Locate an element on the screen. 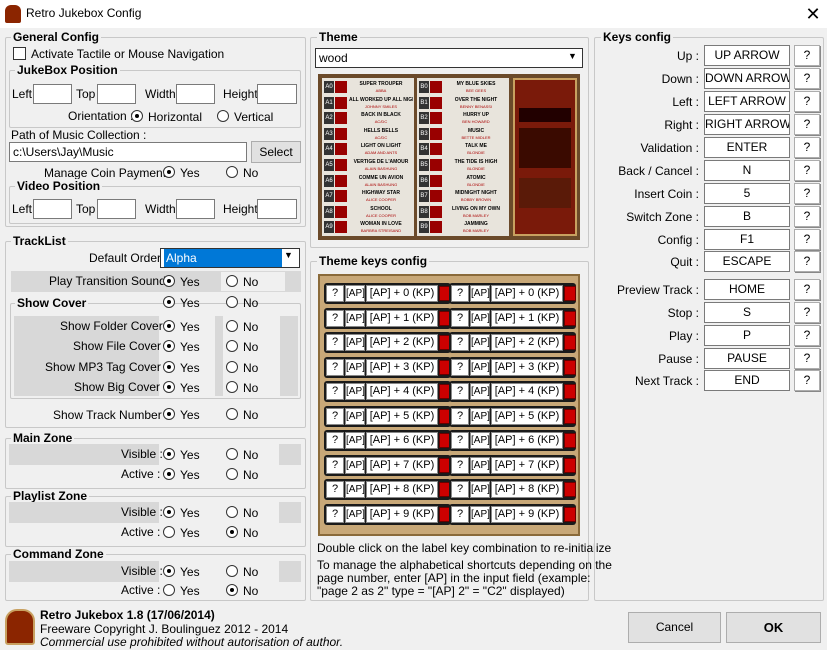 This screenshot has height=650, width=827. key-binding-field: N is located at coordinates (747, 170).